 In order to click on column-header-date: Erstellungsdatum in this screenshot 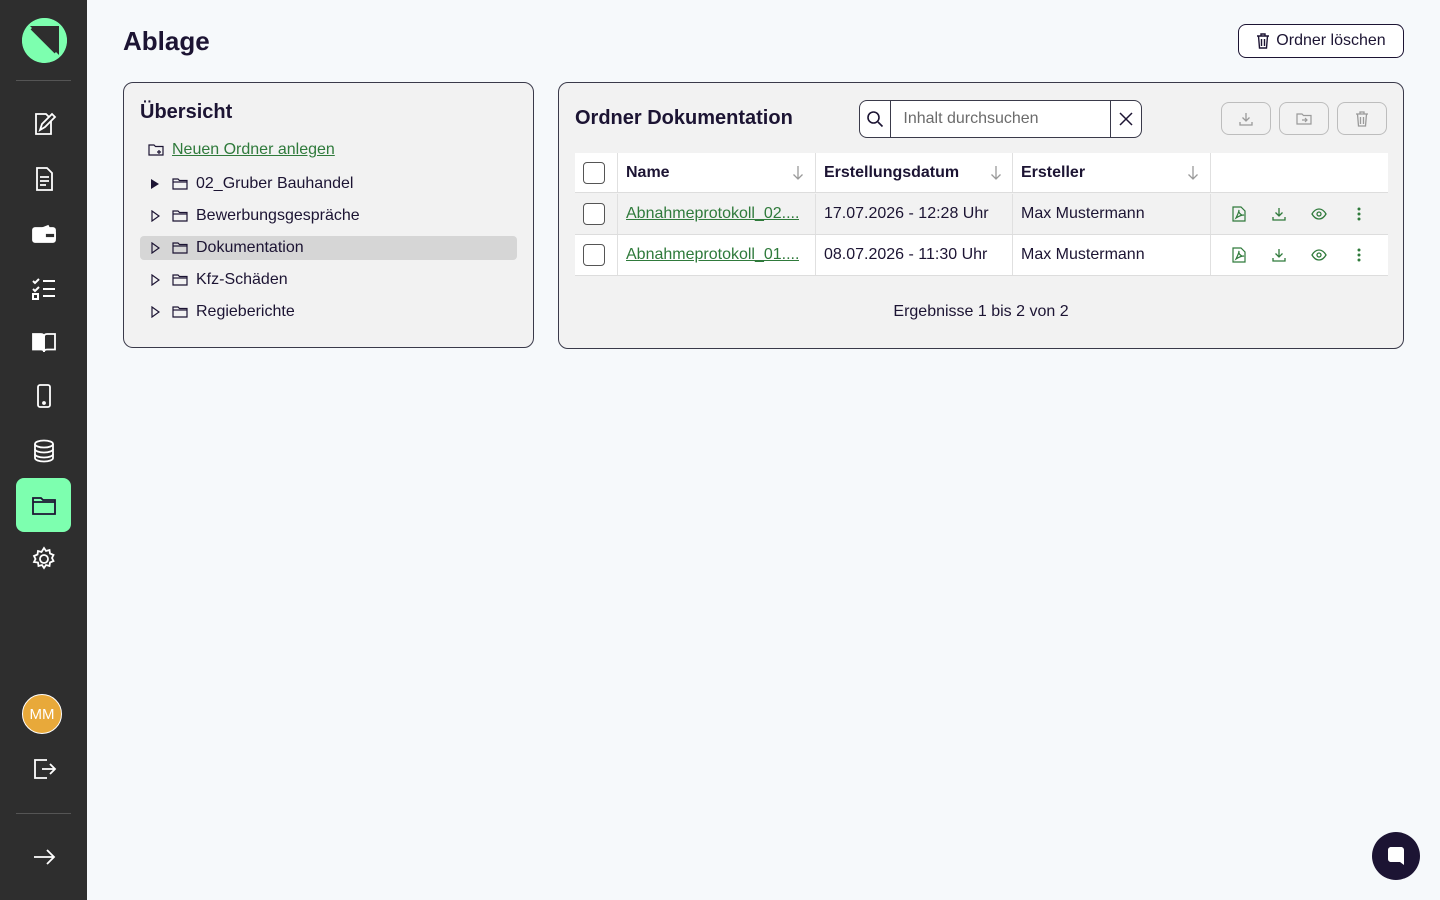, I will do `click(918, 172)`.